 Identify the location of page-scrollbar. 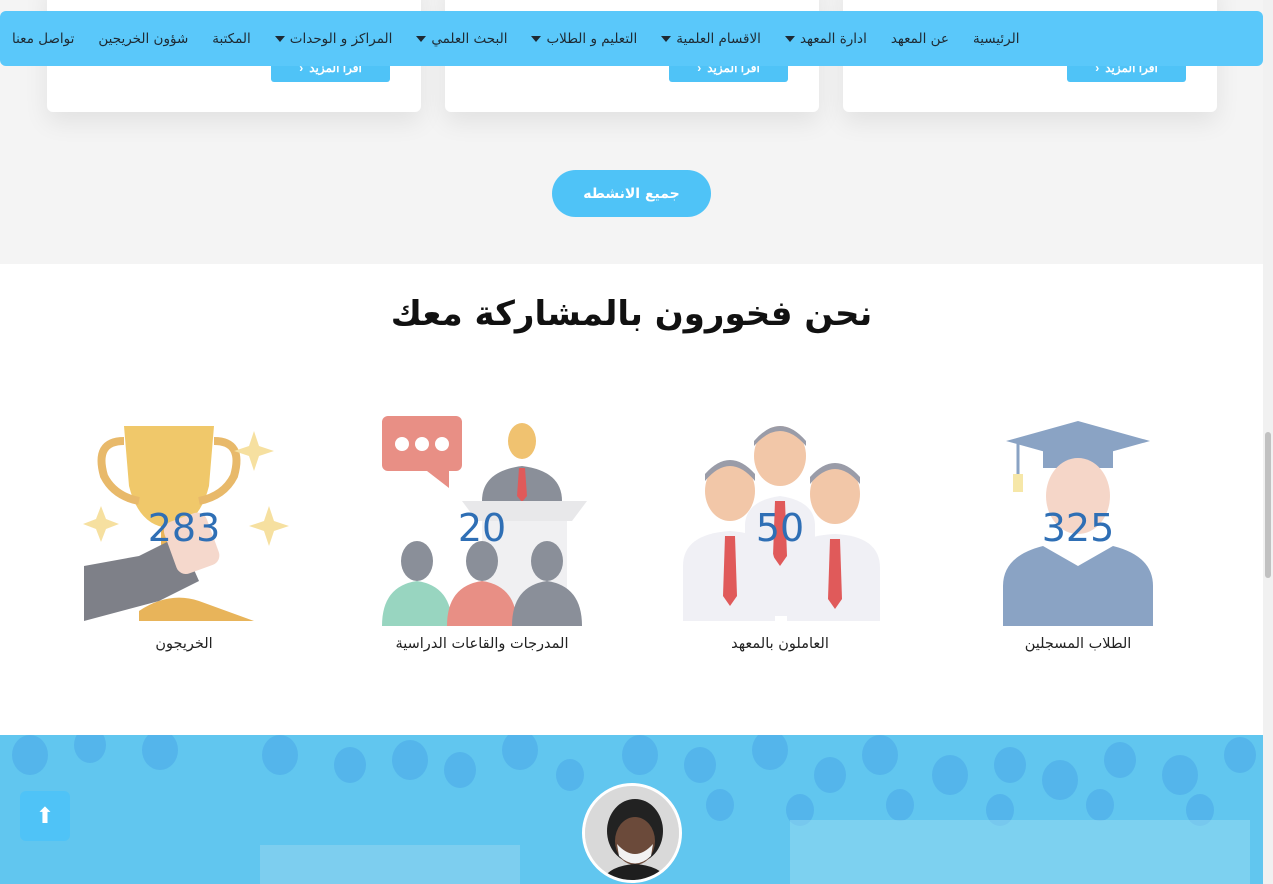
(1268, 442).